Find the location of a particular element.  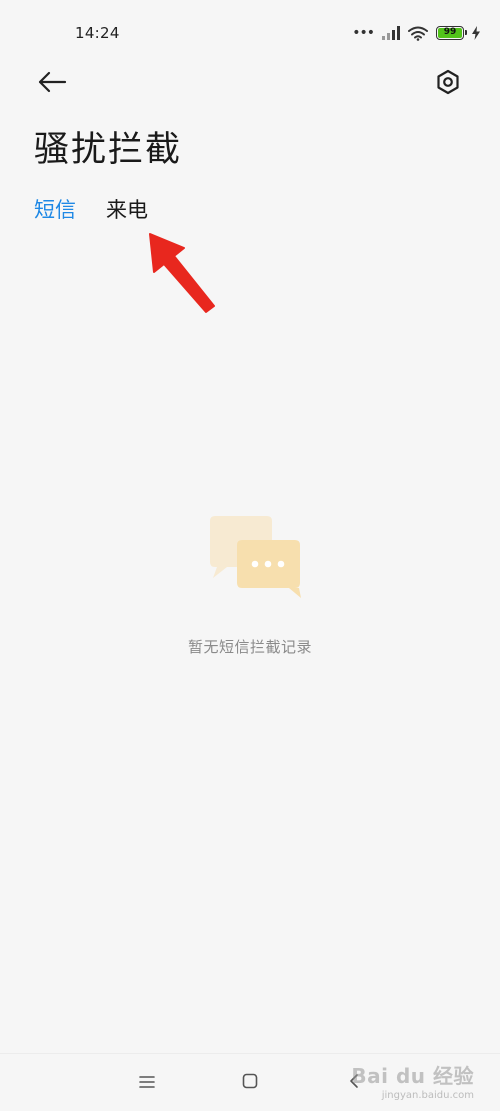

signal-icon is located at coordinates (391, 33).